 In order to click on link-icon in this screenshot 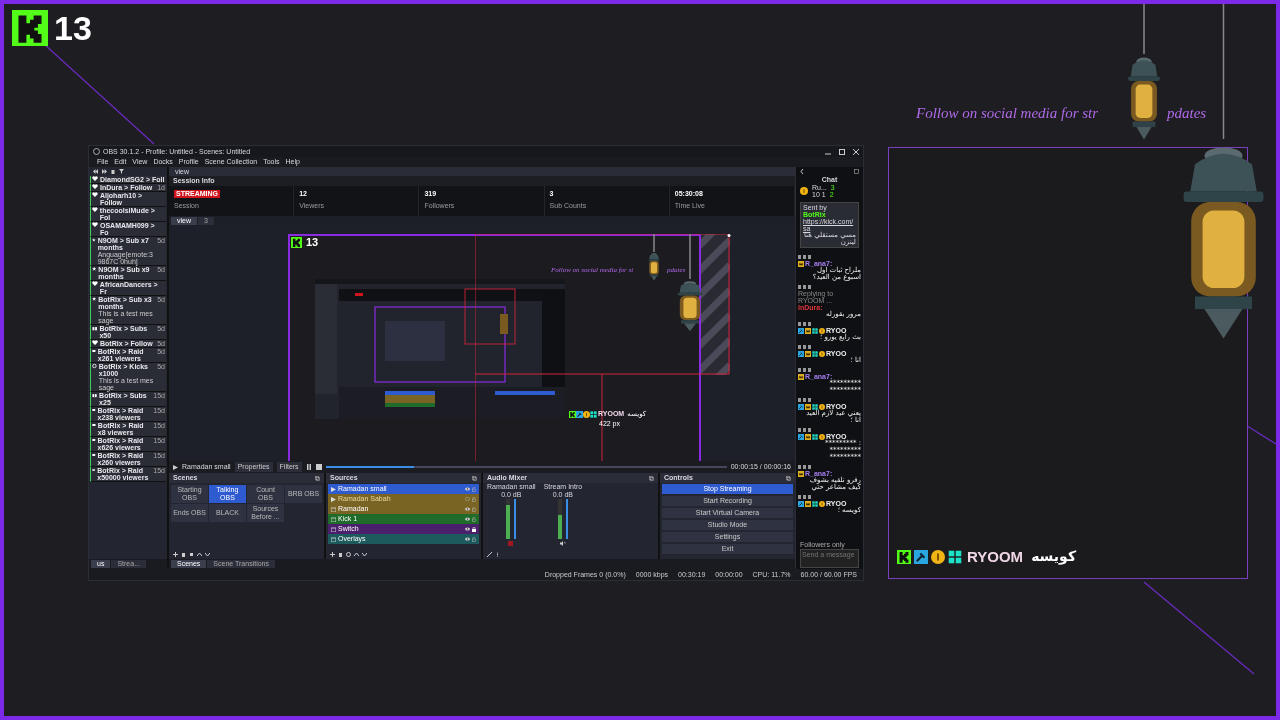, I will do `click(489, 554)`.